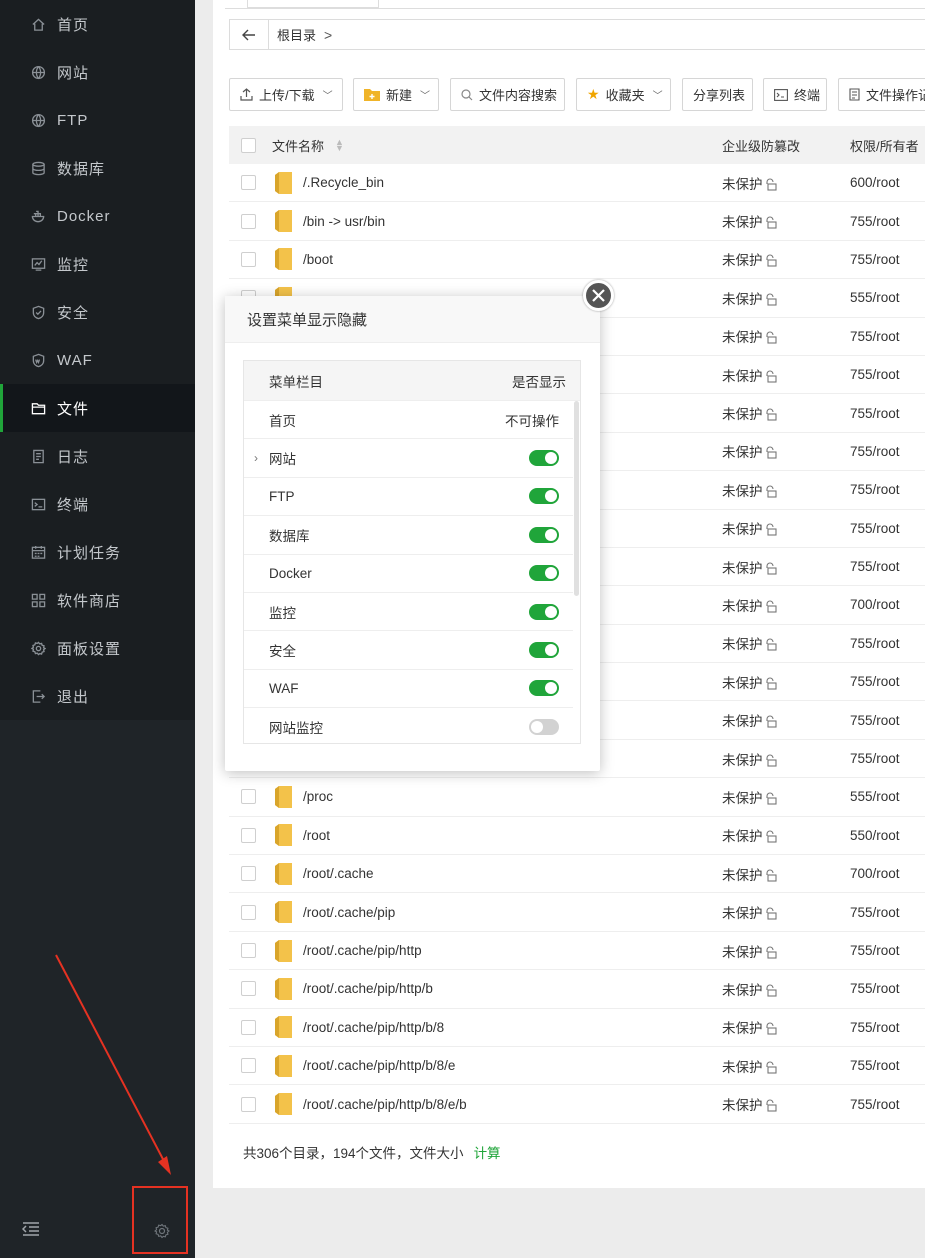 The width and height of the screenshot is (925, 1258). What do you see at coordinates (379, 1065) in the screenshot?
I see `file-name: /root/.cache/pip/http/b/8/e` at bounding box center [379, 1065].